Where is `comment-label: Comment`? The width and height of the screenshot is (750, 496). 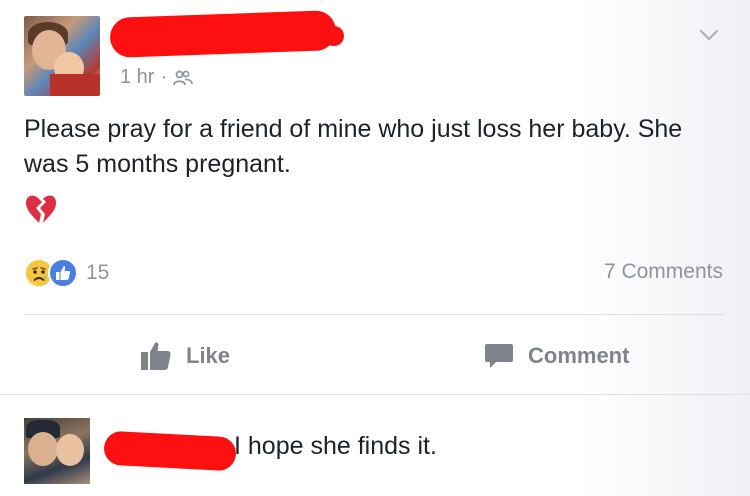 comment-label: Comment is located at coordinates (579, 355).